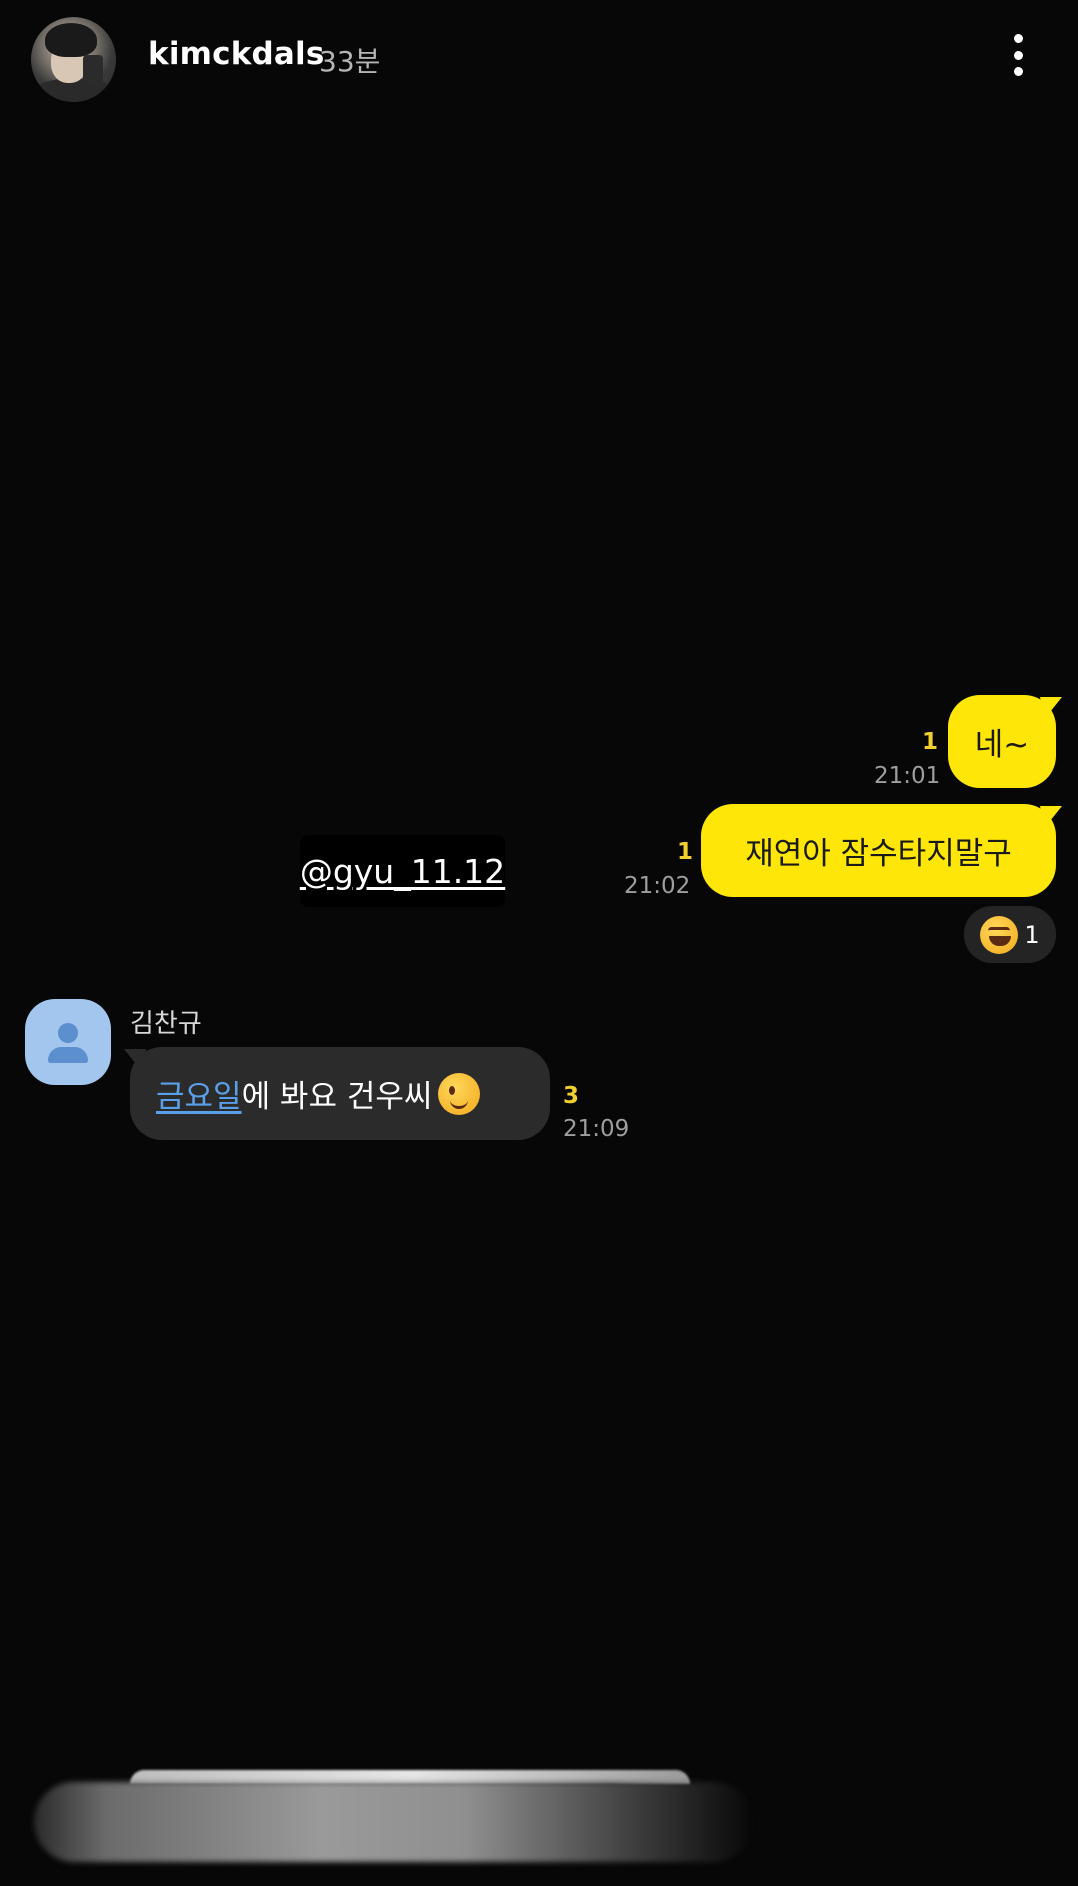  What do you see at coordinates (459, 1093) in the screenshot?
I see `winking-emoji-icon` at bounding box center [459, 1093].